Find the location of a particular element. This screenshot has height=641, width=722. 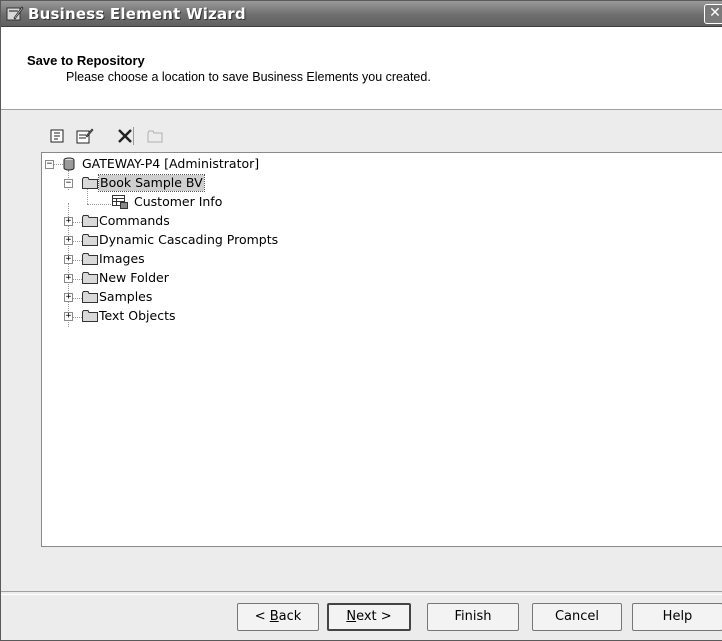

close-button: ✕ is located at coordinates (713, 14).